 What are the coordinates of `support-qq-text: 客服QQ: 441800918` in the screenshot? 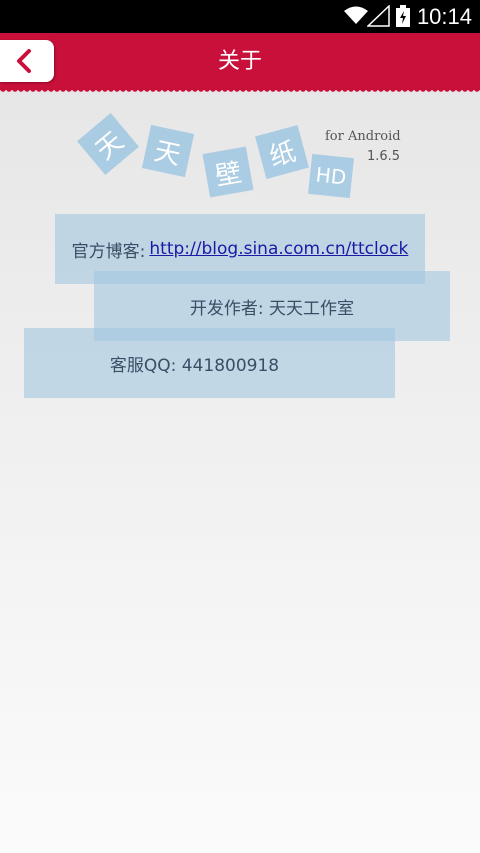 It's located at (194, 365).